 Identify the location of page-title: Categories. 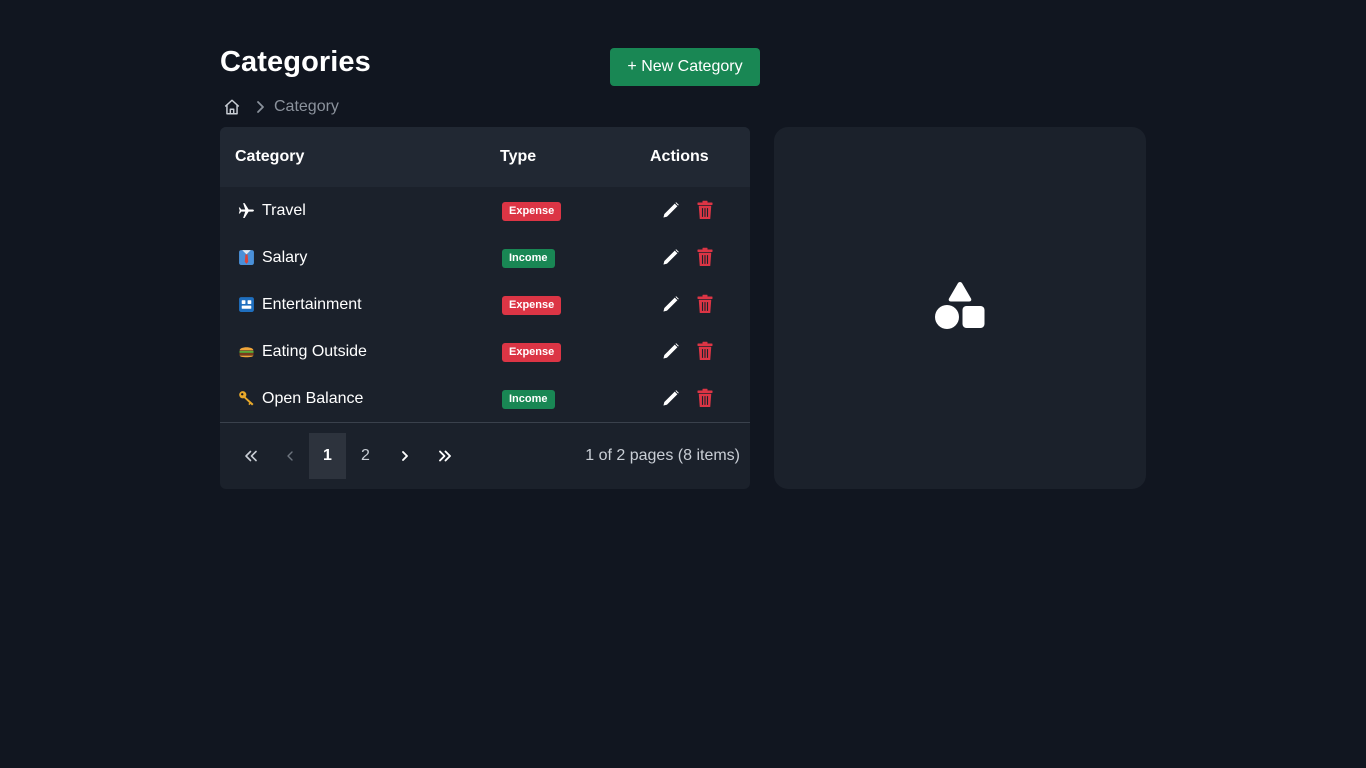
(295, 62).